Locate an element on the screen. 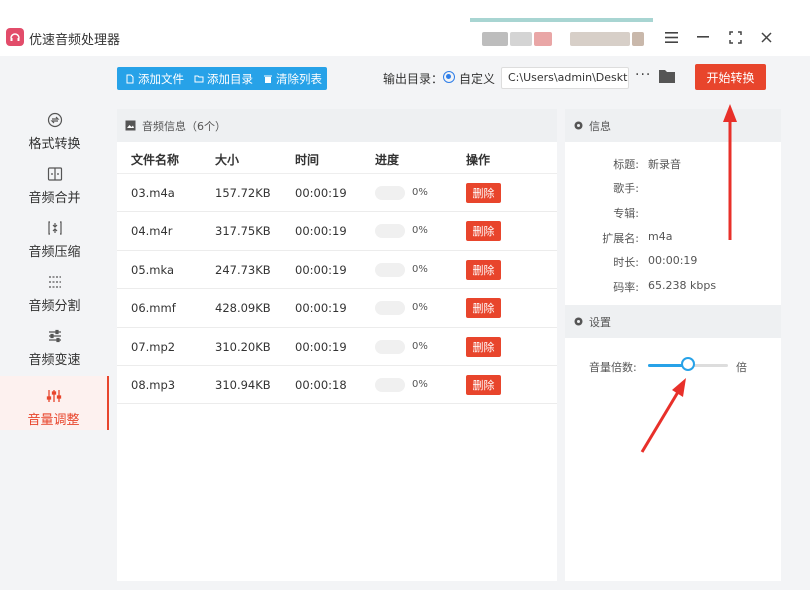  info-row-extension: 扩展名: m4a is located at coordinates (673, 237).